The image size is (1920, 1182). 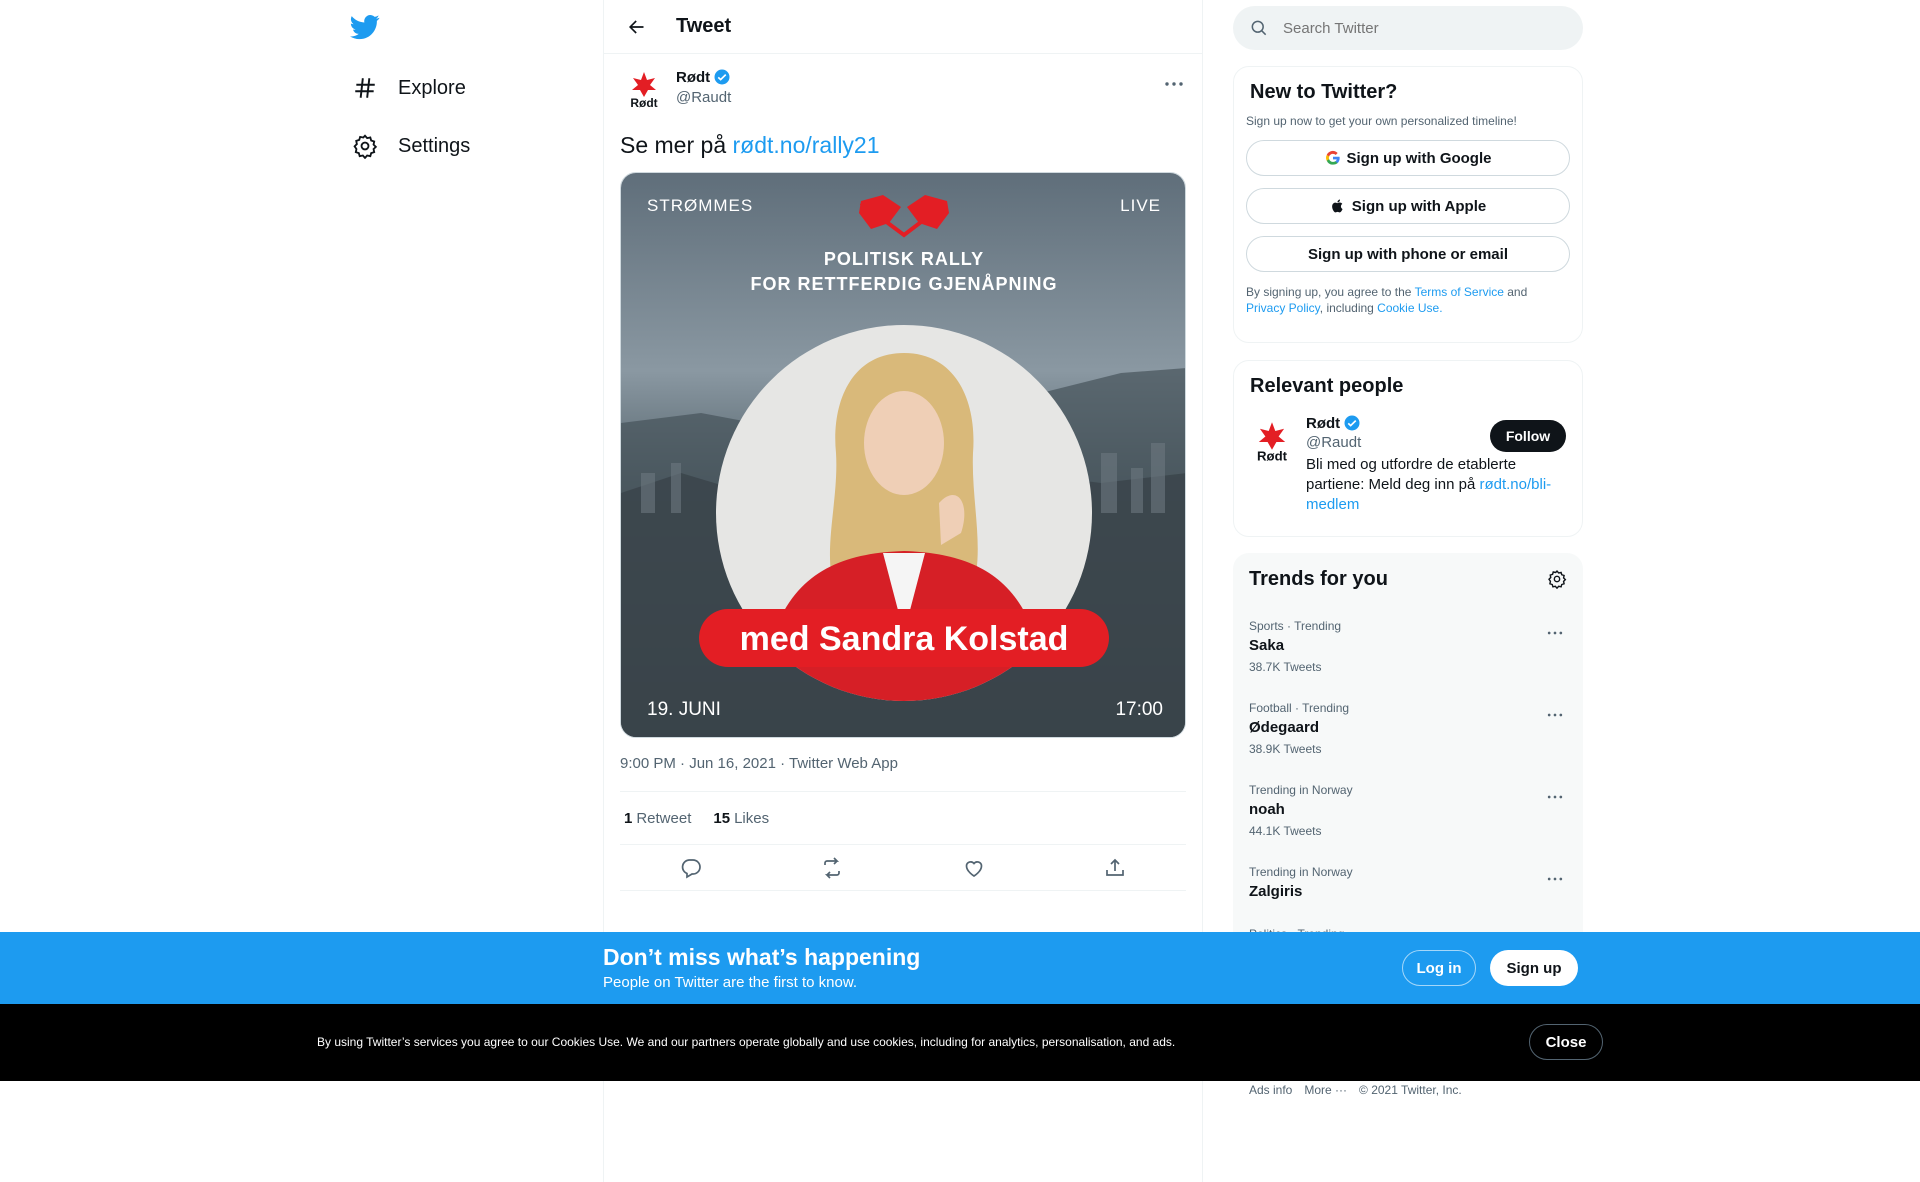 I want to click on login-button: Log in, so click(x=1439, y=968).